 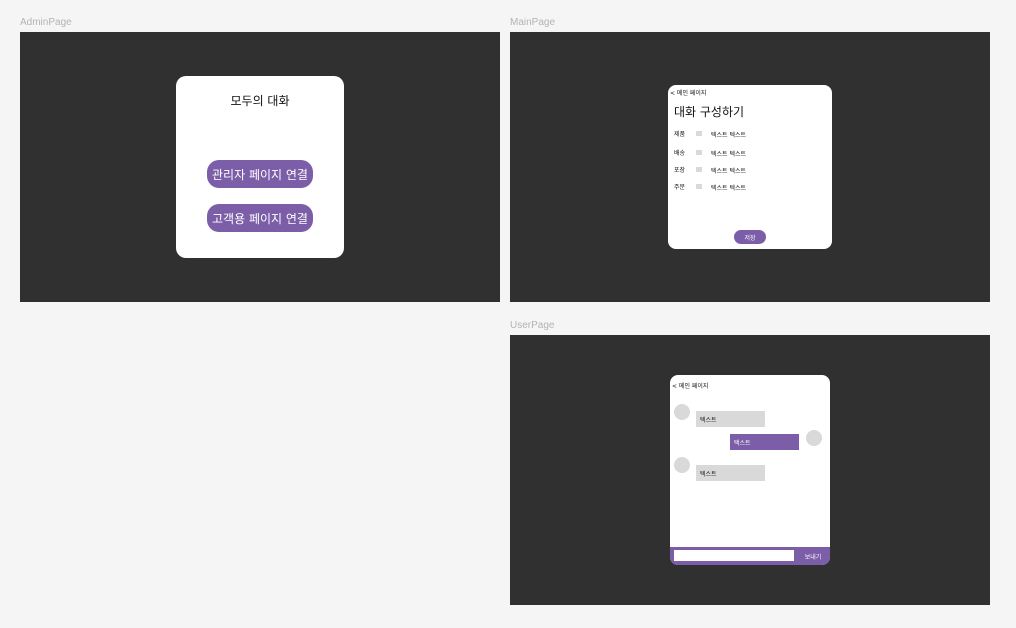 I want to click on config-row-packaging: 포장 텍스트 텍스트, so click(x=749, y=170).